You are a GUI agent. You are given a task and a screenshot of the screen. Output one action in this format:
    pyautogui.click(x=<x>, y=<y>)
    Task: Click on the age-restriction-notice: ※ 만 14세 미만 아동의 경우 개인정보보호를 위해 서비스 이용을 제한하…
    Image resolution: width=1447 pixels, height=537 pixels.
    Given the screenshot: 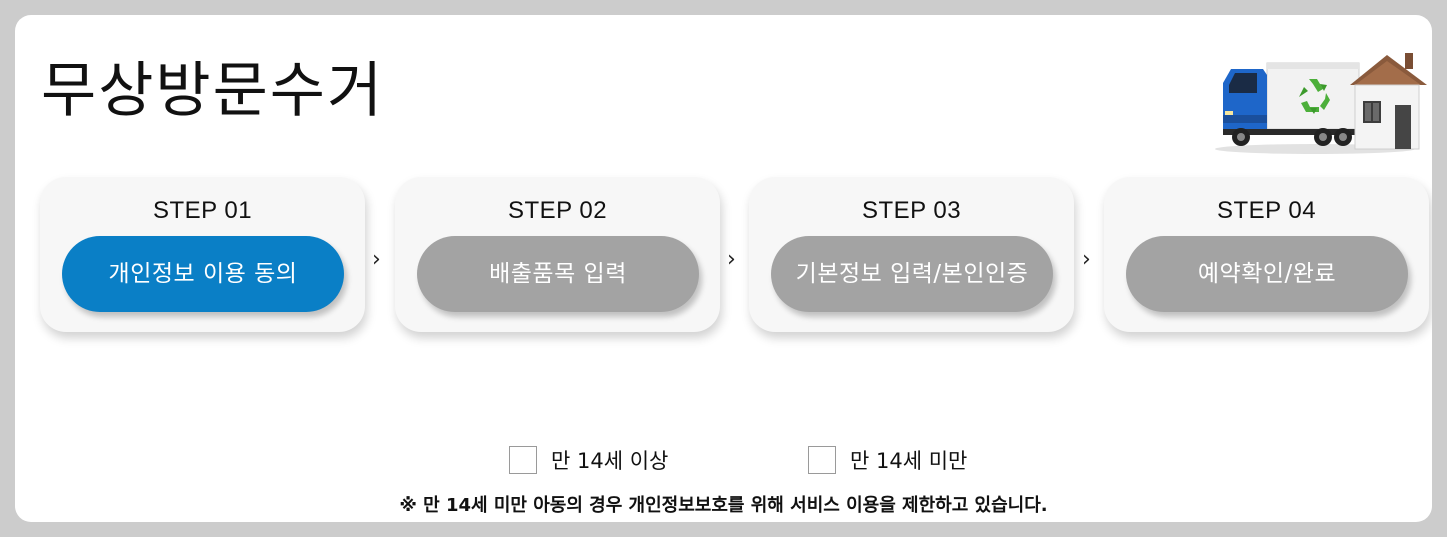 What is the action you would take?
    pyautogui.click(x=723, y=505)
    